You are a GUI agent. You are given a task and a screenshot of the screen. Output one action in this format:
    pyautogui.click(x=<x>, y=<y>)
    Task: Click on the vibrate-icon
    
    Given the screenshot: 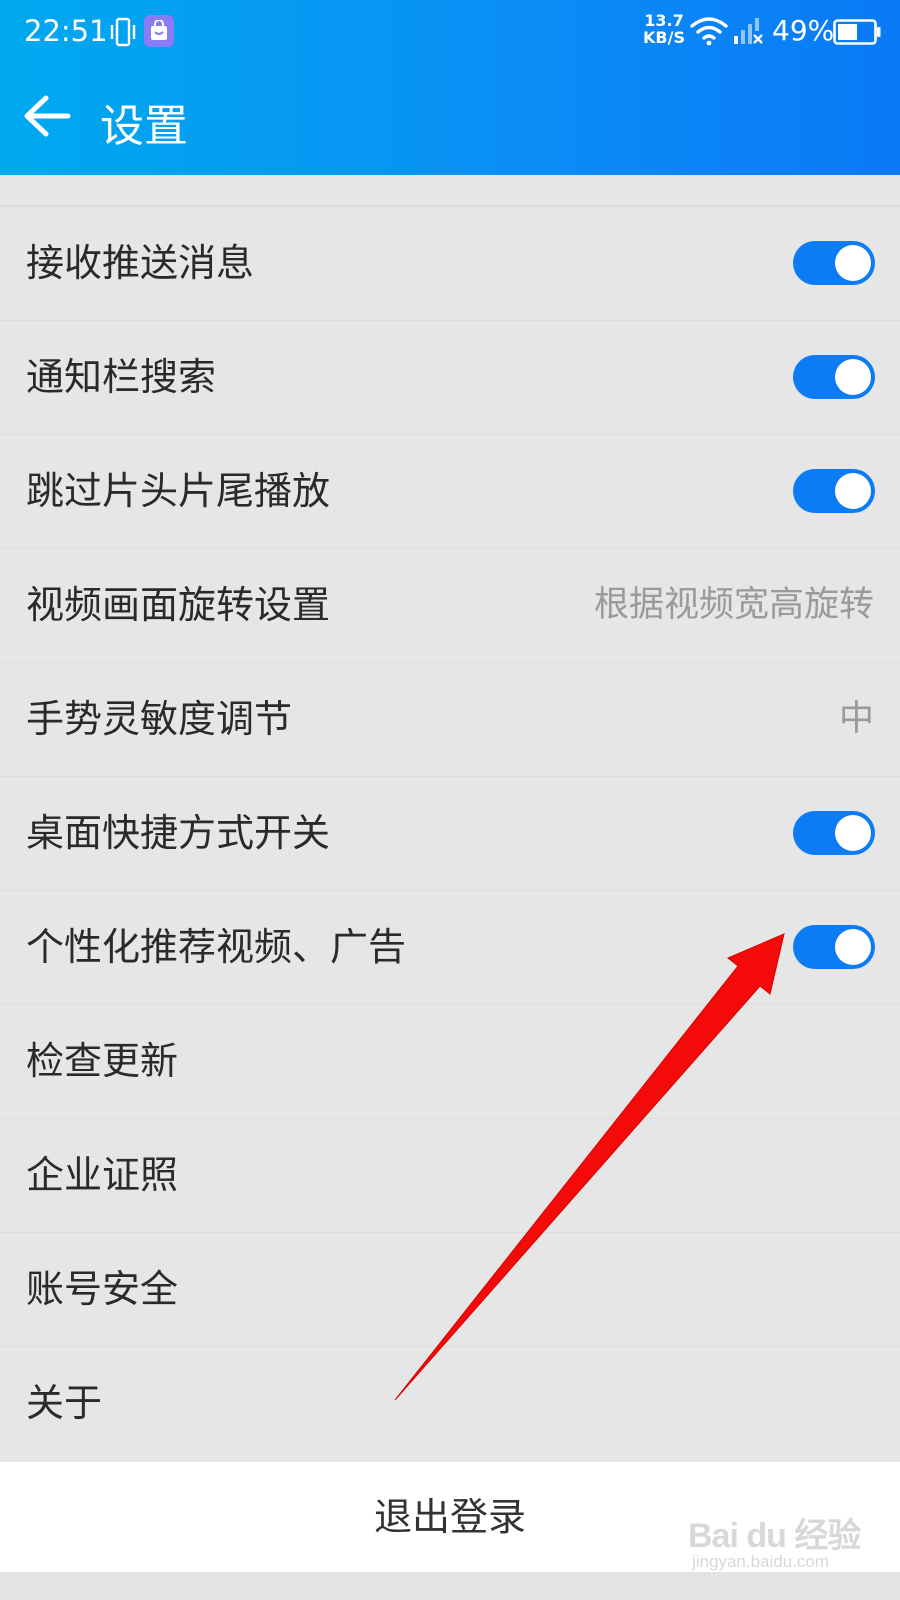 What is the action you would take?
    pyautogui.click(x=123, y=32)
    